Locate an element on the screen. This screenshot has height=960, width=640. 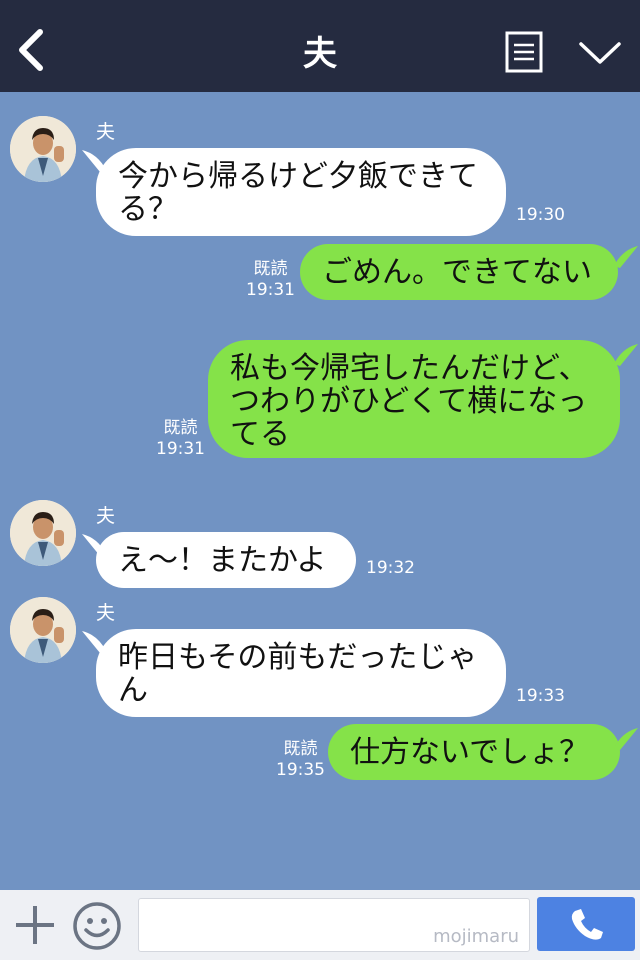
input-bar: mojimaru is located at coordinates (320, 925).